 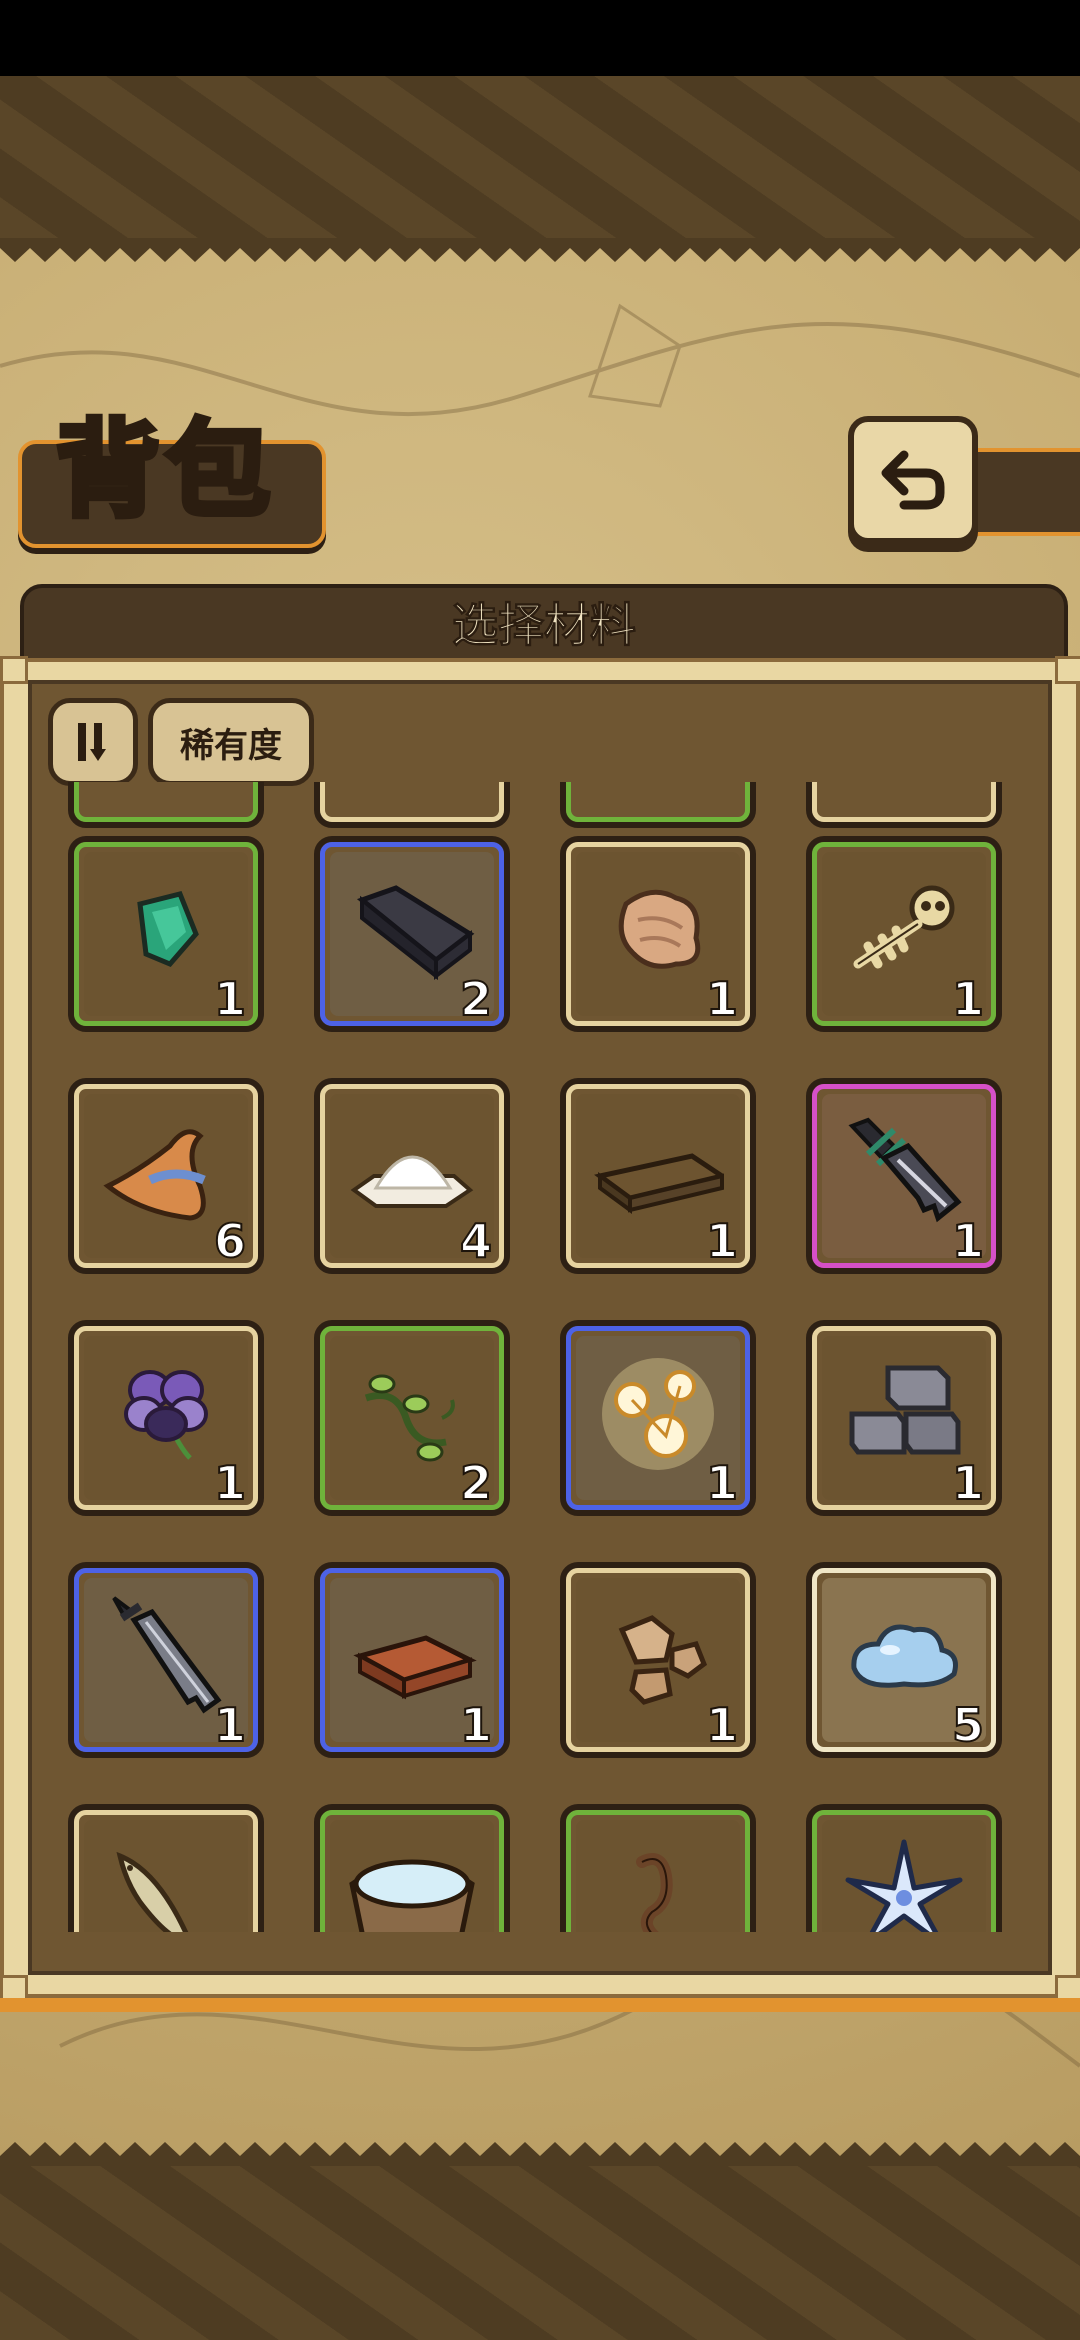 What do you see at coordinates (905, 1170) in the screenshot?
I see `broken-sword-icon` at bounding box center [905, 1170].